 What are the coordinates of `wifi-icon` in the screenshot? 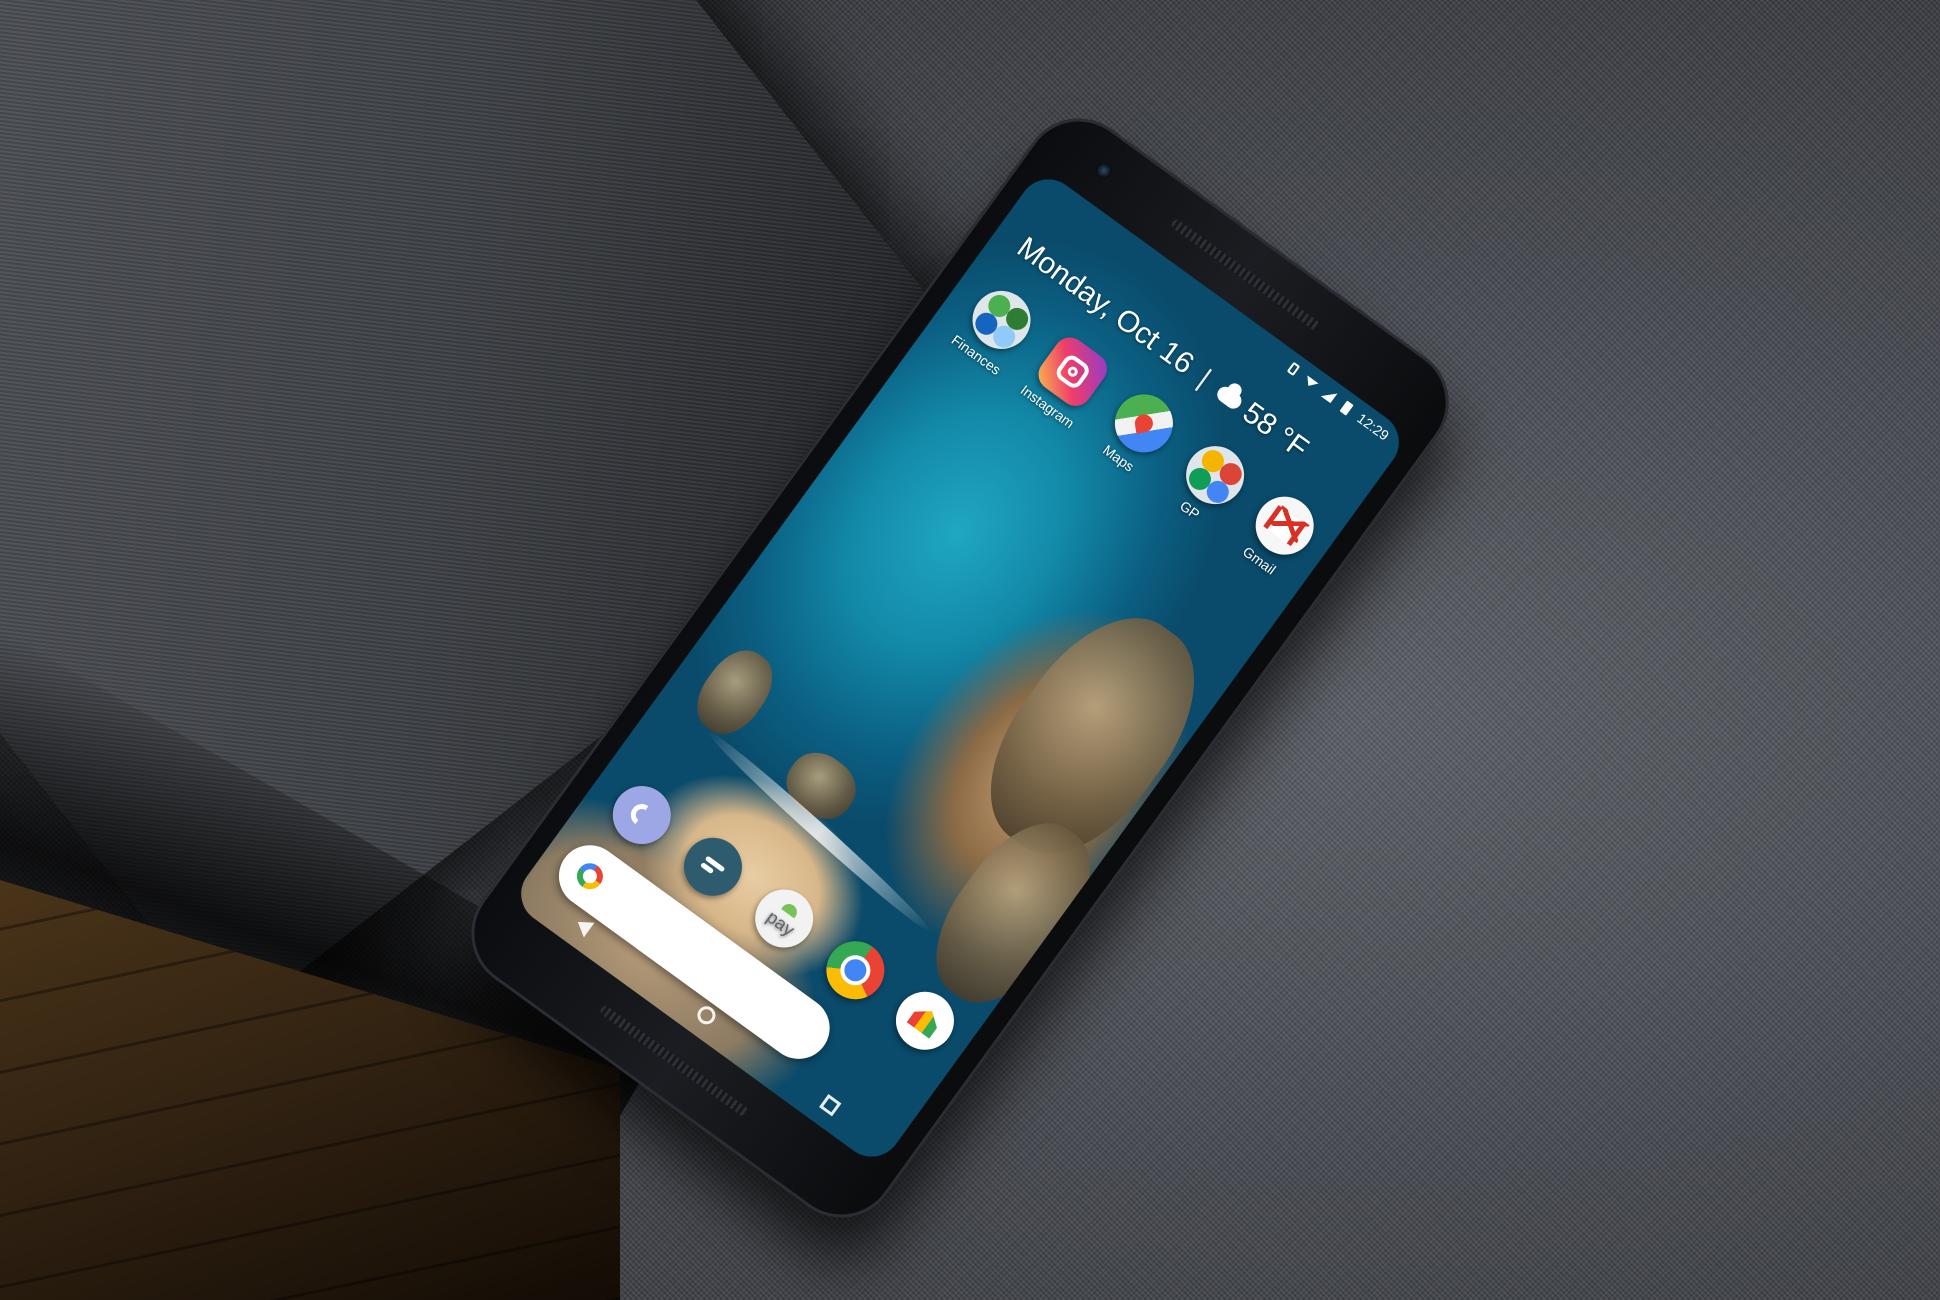 It's located at (1311, 382).